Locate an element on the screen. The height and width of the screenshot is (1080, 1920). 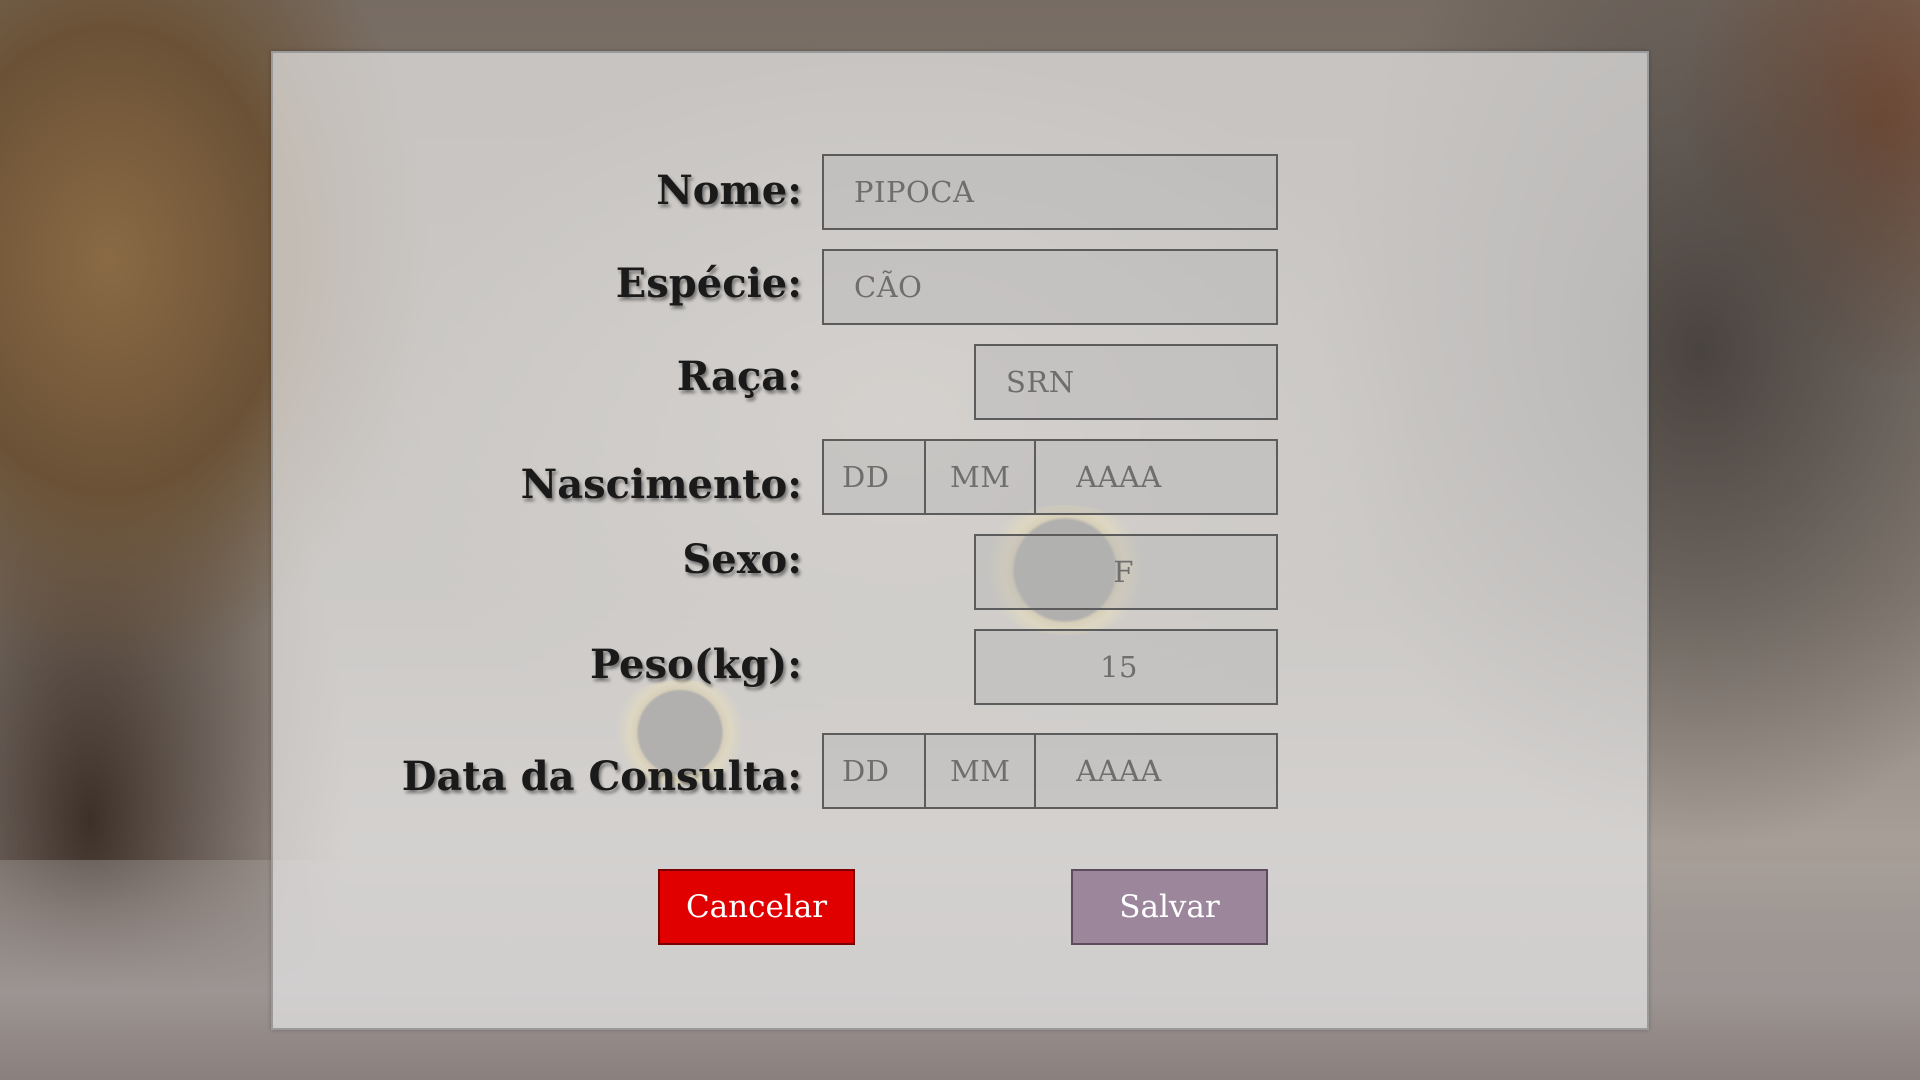
label-peso: Peso(kg): is located at coordinates (696, 664).